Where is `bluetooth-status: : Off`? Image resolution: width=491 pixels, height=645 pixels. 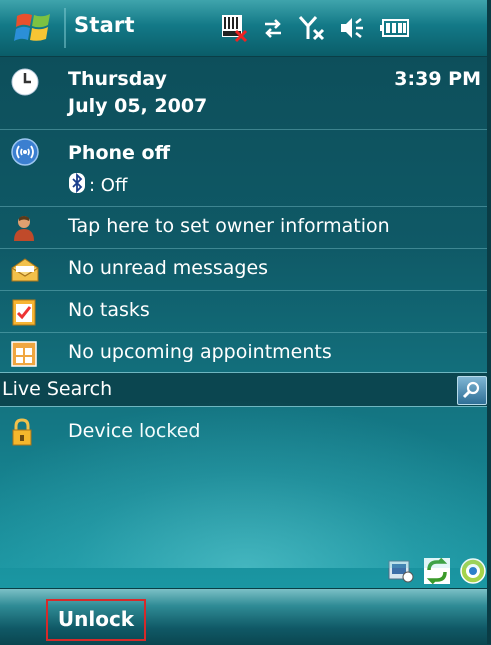 bluetooth-status: : Off is located at coordinates (97, 185).